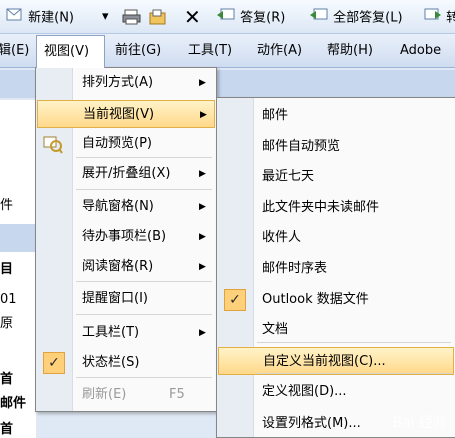 Image resolution: width=455 pixels, height=438 pixels. I want to click on delete-icon: ✕, so click(192, 17).